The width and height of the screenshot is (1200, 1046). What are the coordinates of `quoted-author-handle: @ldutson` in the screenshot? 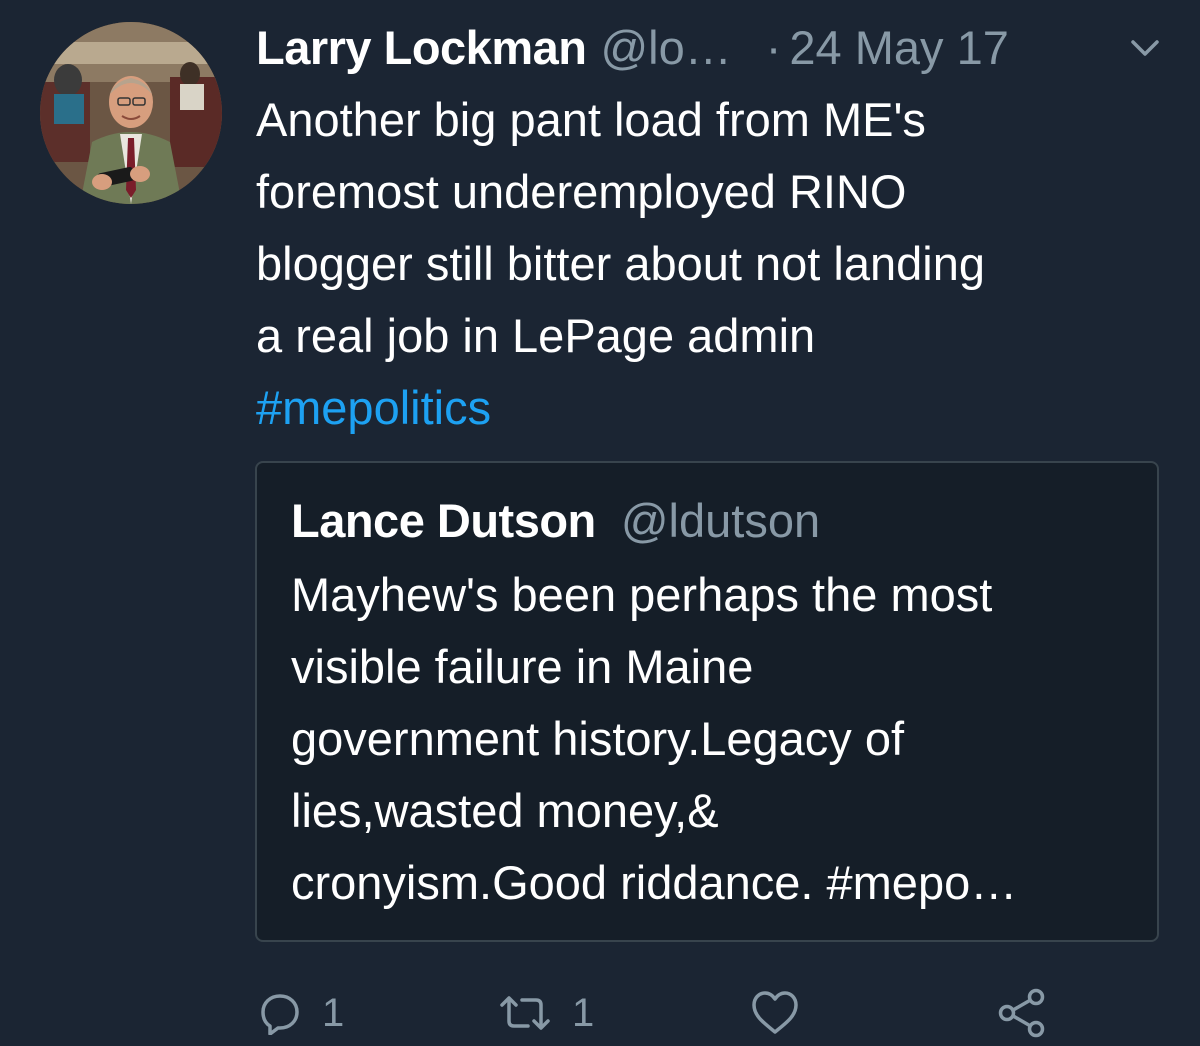 It's located at (720, 520).